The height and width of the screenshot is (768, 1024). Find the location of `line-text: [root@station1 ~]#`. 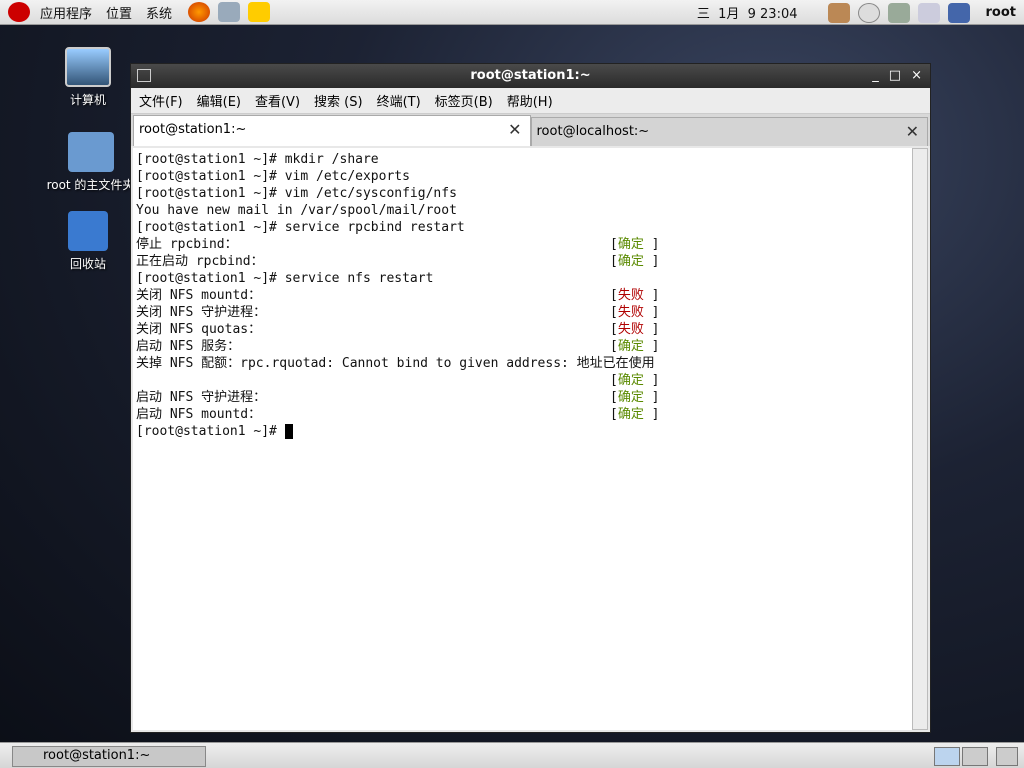

line-text: [root@station1 ~]# is located at coordinates (210, 431).